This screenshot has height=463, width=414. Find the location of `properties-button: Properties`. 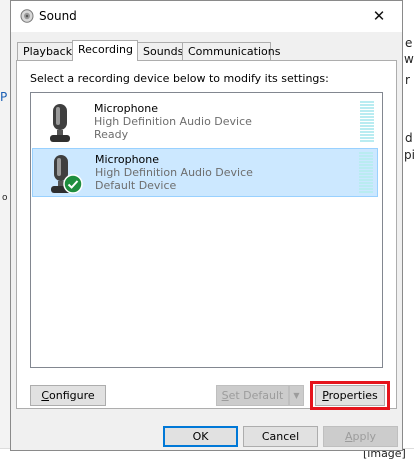

properties-button: Properties is located at coordinates (350, 395).